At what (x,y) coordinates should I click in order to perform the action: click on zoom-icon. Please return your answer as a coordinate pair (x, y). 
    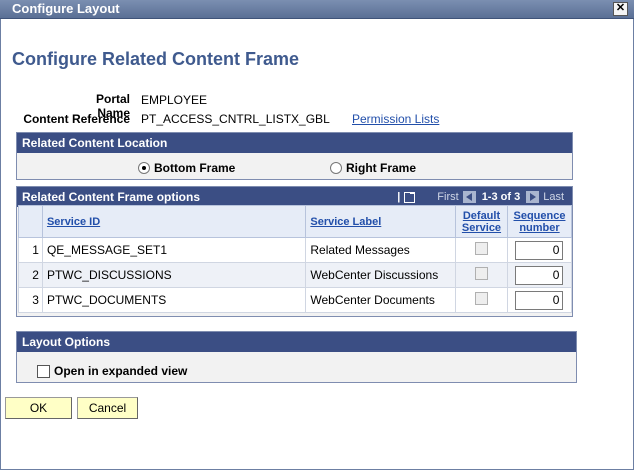
    Looking at the image, I should click on (410, 197).